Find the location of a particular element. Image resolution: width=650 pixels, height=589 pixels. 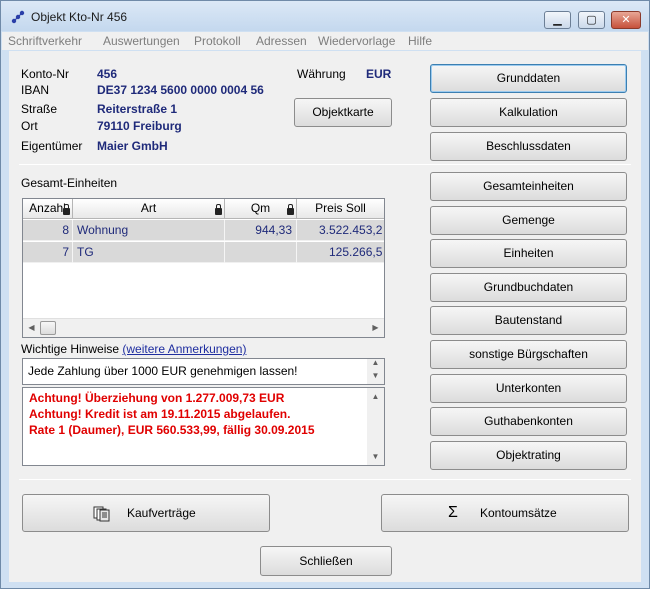

sonstige-buergschaften-button: sonstige Bürgschaften is located at coordinates (528, 354).